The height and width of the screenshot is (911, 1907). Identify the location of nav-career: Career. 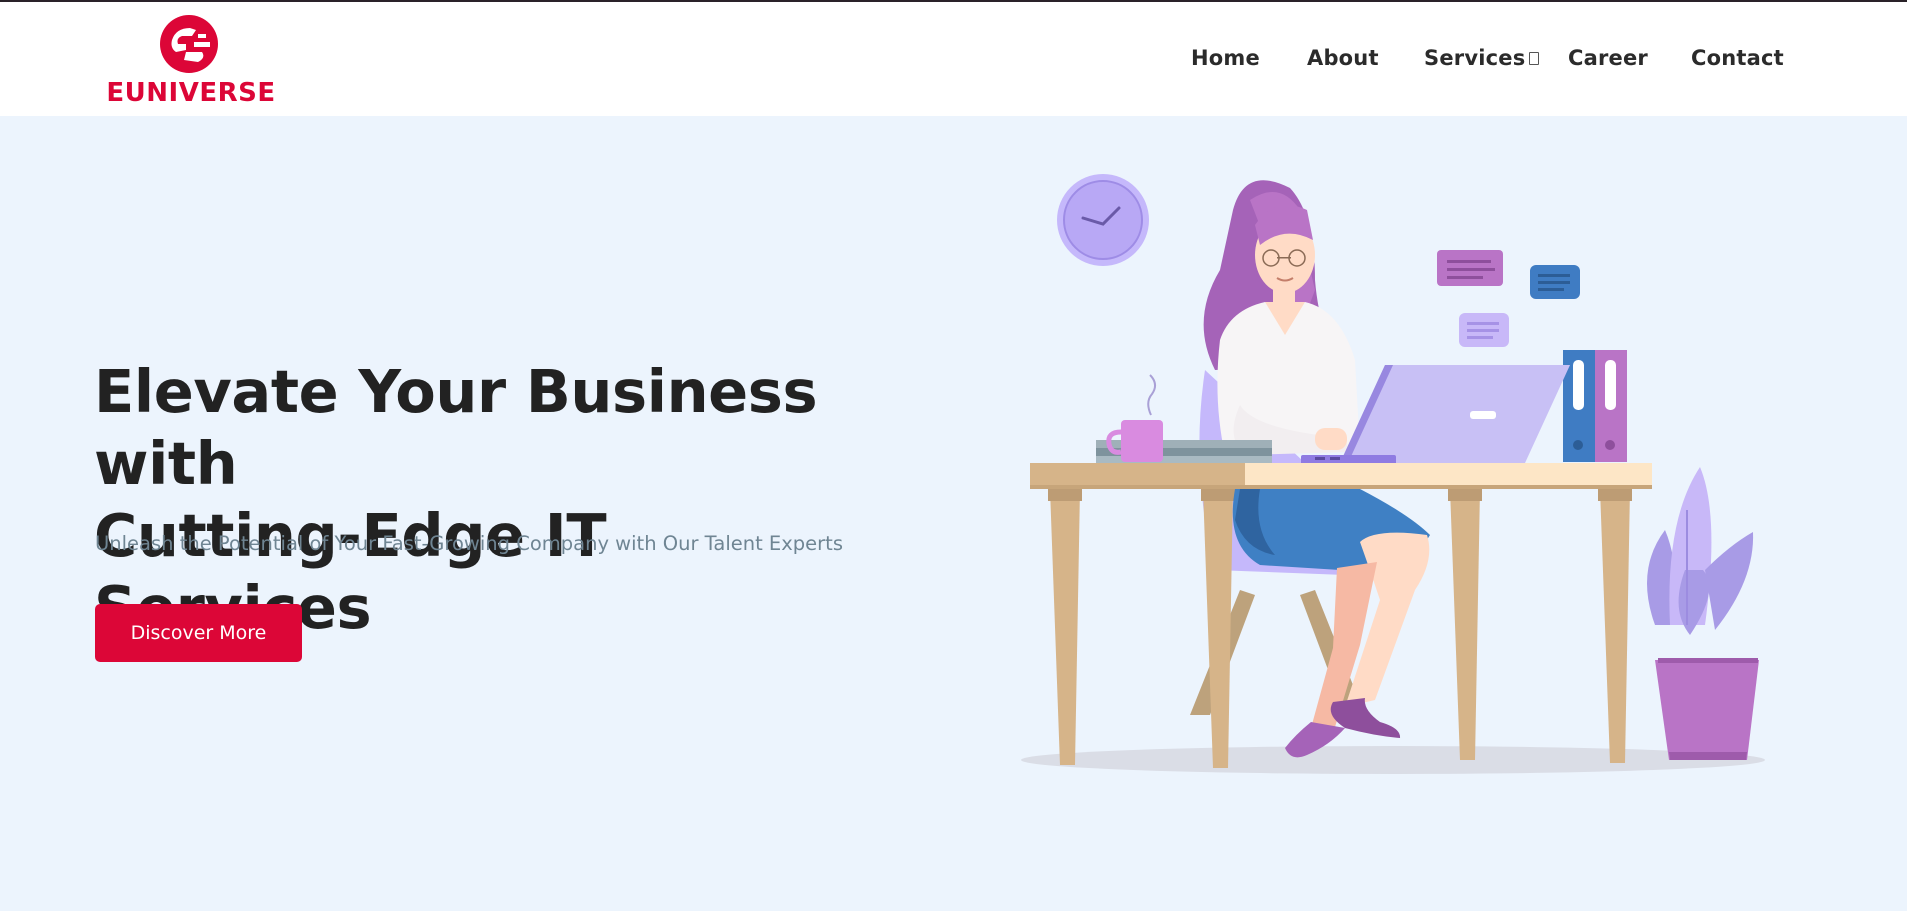
(1608, 58).